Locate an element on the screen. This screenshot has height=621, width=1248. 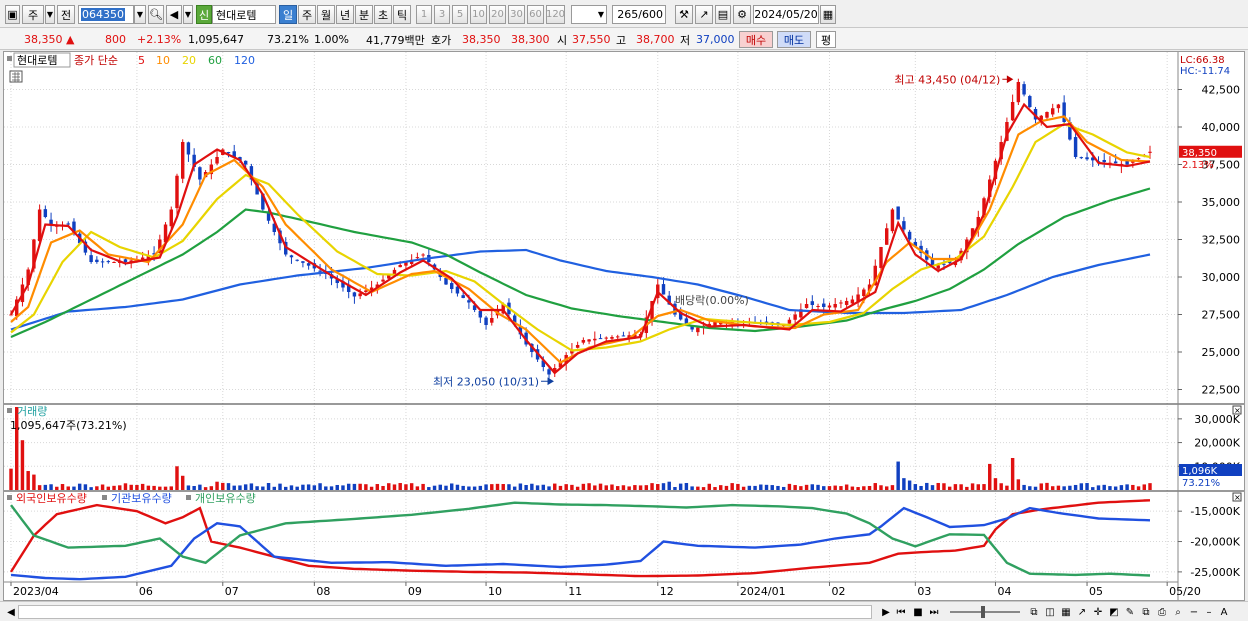
settings-icon: ⚙ is located at coordinates (742, 14).